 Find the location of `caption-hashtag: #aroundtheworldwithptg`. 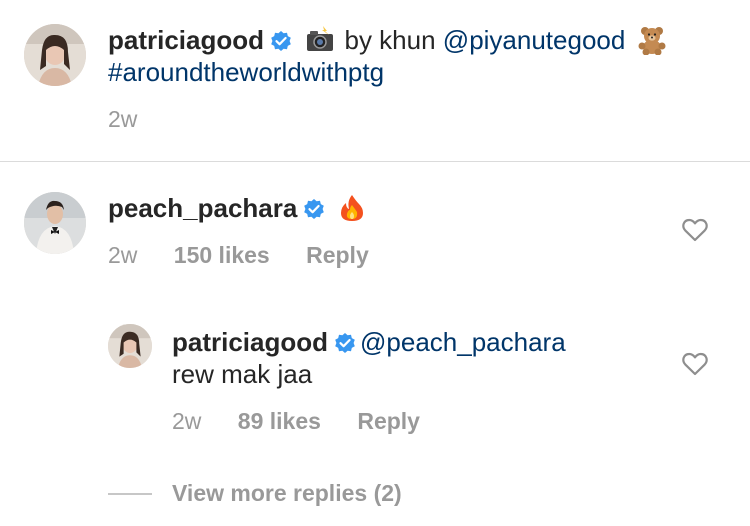

caption-hashtag: #aroundtheworldwithptg is located at coordinates (246, 72).